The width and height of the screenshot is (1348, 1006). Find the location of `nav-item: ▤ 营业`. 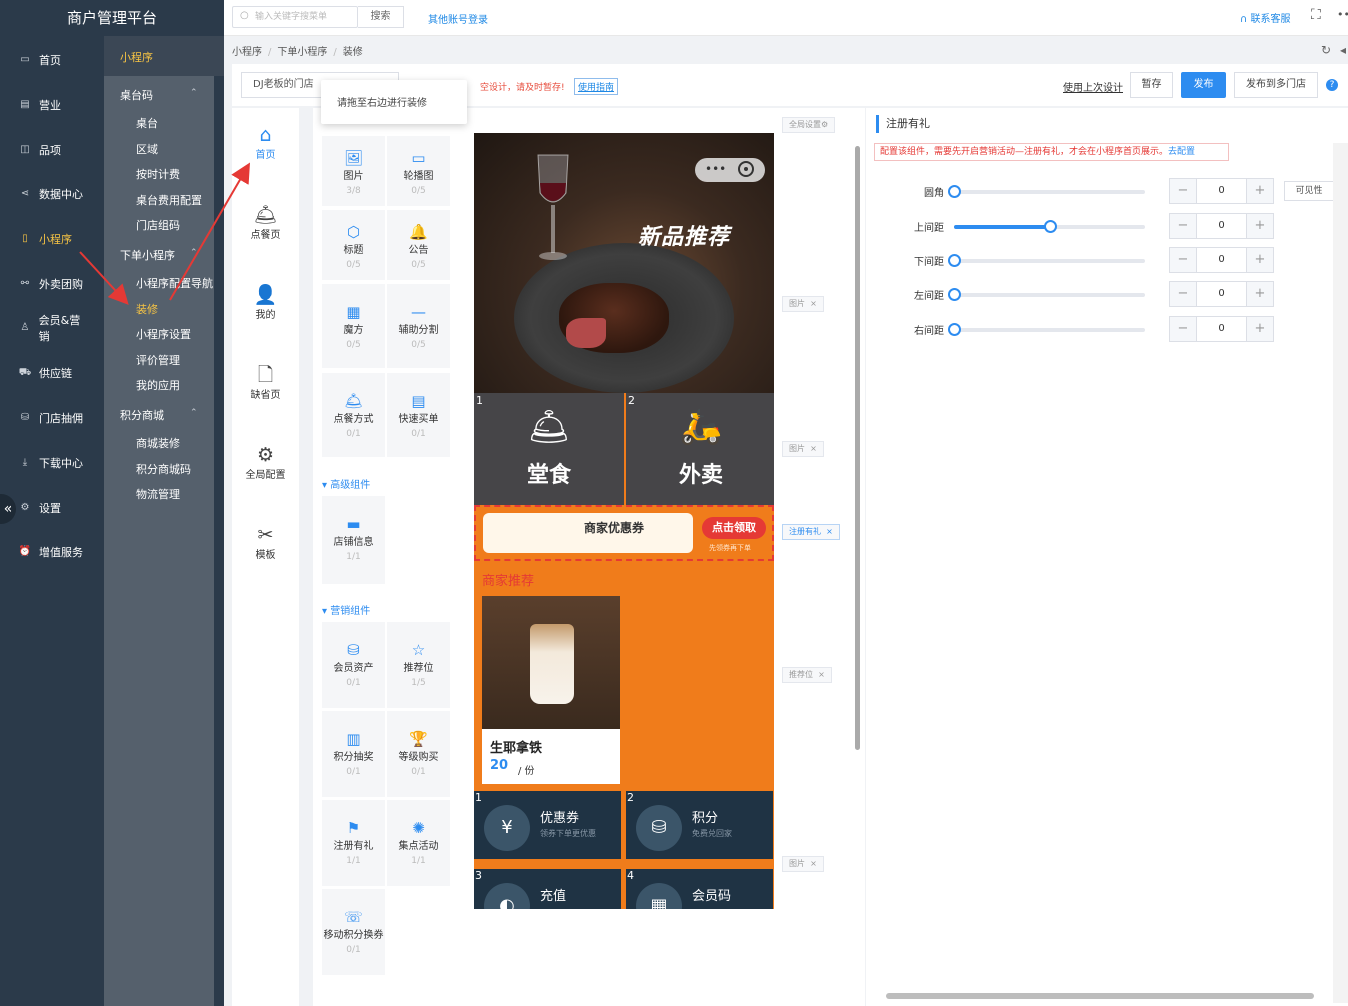

nav-item: ▤ 营业 is located at coordinates (45, 105).